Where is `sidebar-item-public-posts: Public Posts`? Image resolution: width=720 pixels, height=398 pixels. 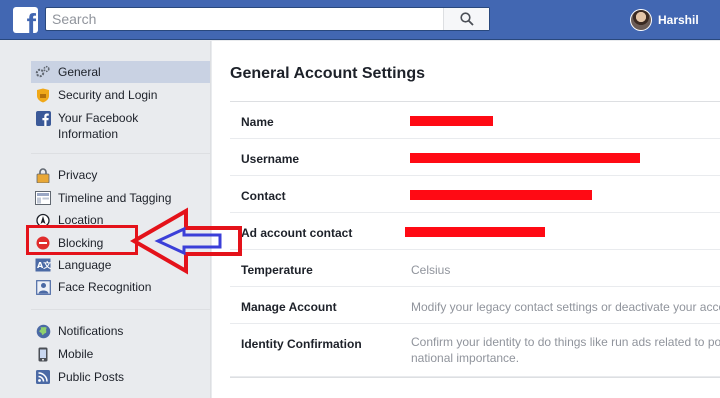
sidebar-item-public-posts: Public Posts is located at coordinates (120, 377).